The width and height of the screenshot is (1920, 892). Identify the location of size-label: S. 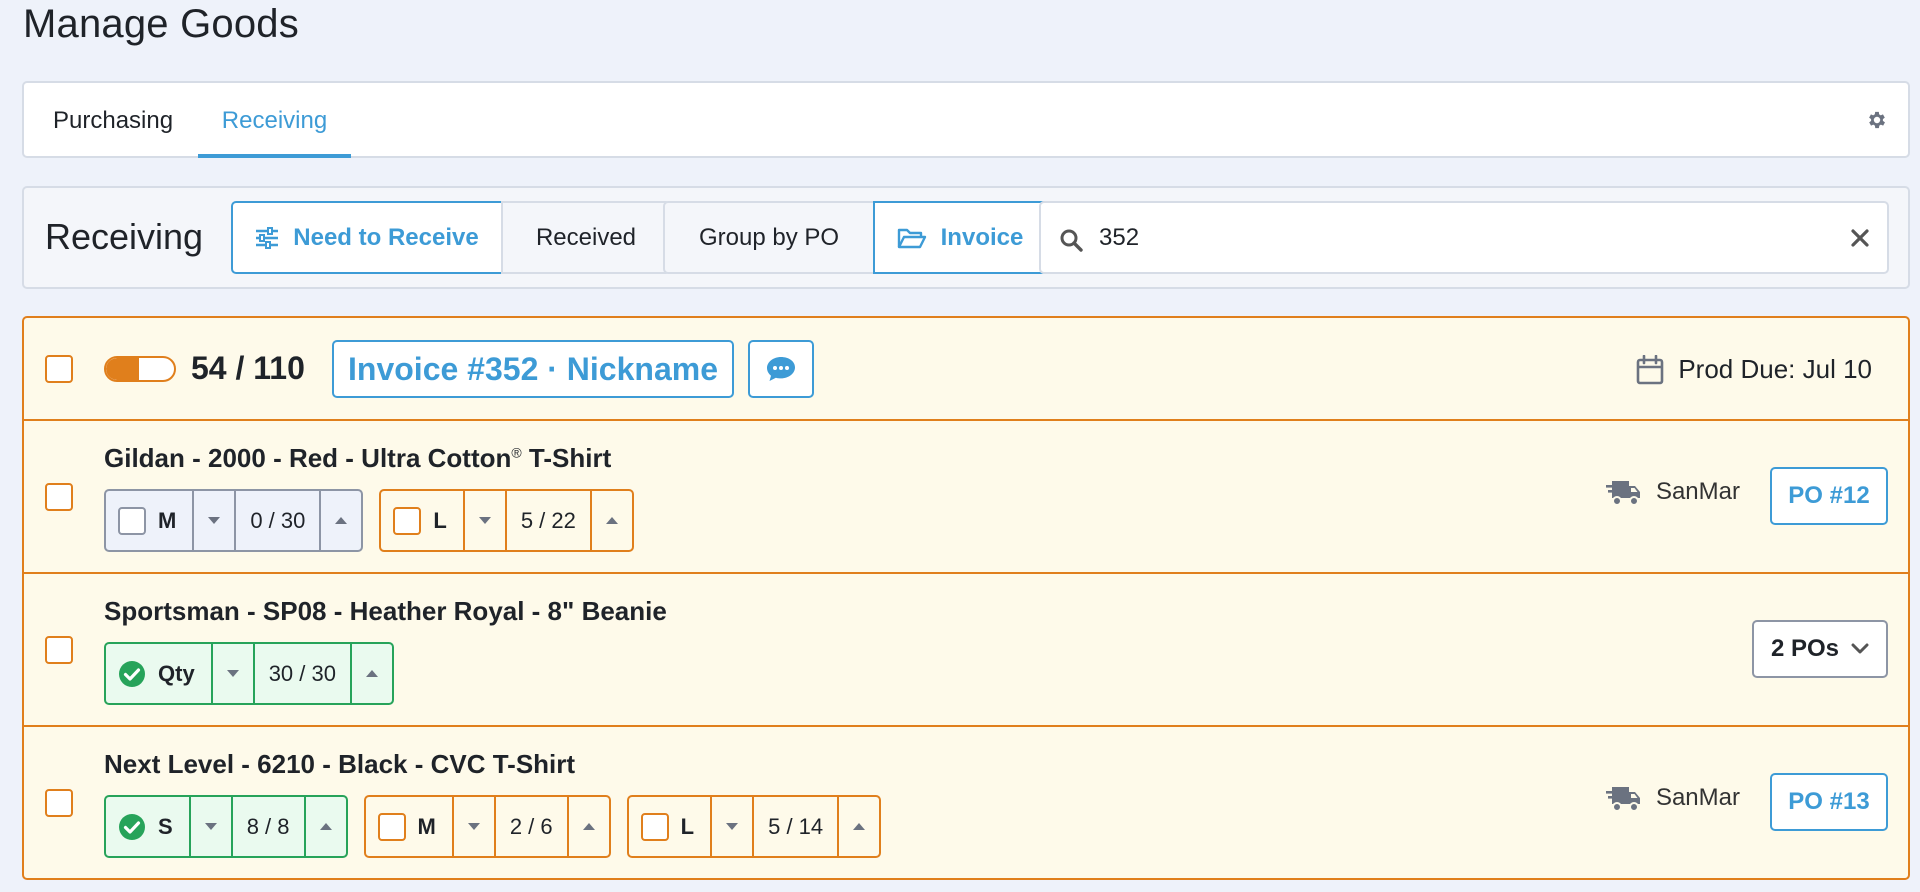
(165, 826).